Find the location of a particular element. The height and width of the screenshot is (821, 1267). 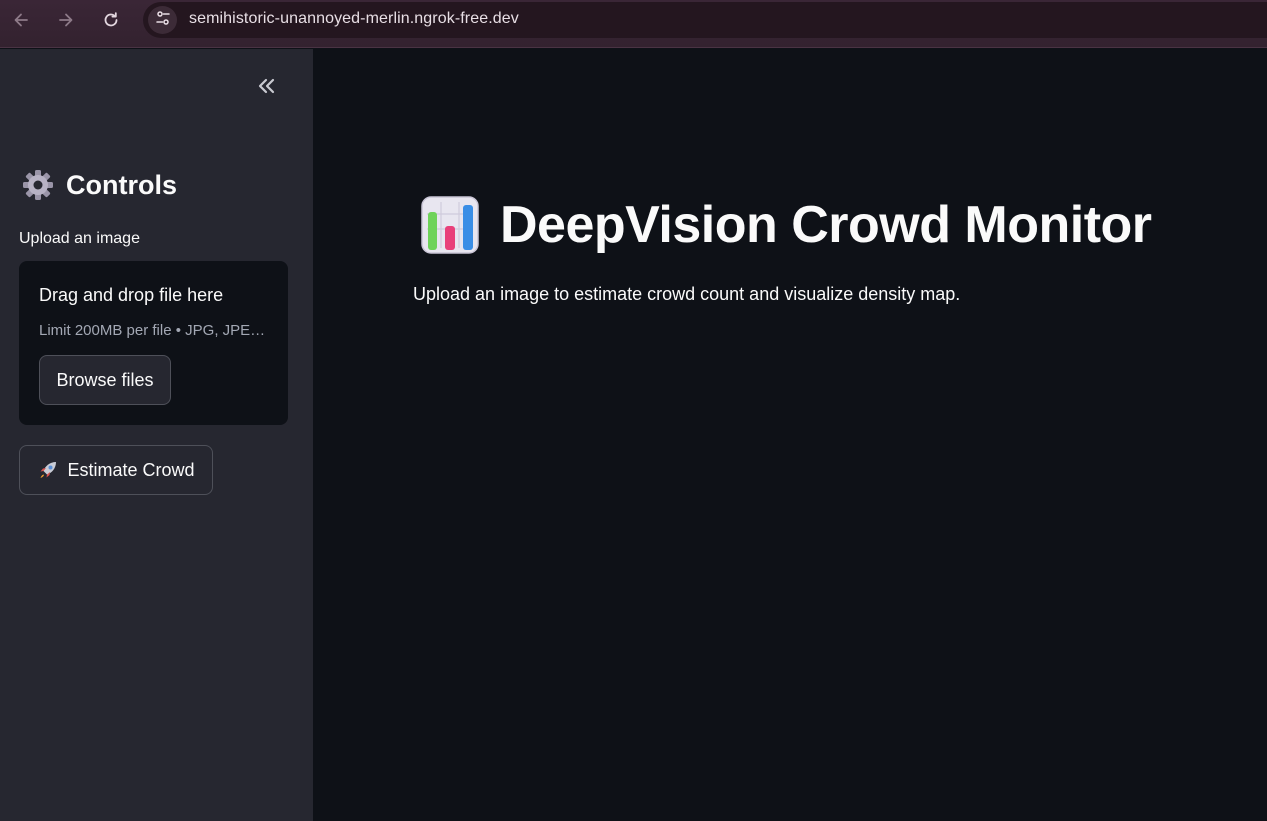

upload-label: Upload an image is located at coordinates (79, 238).